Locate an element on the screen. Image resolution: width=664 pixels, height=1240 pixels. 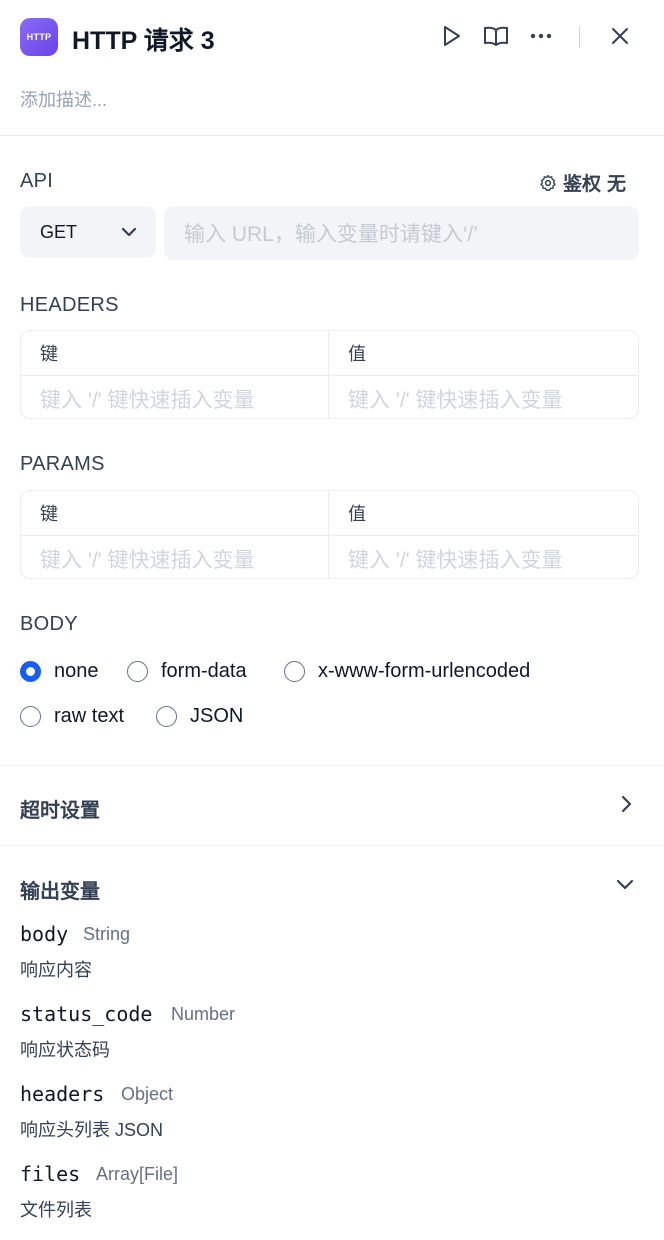
header-divider is located at coordinates (579, 37).